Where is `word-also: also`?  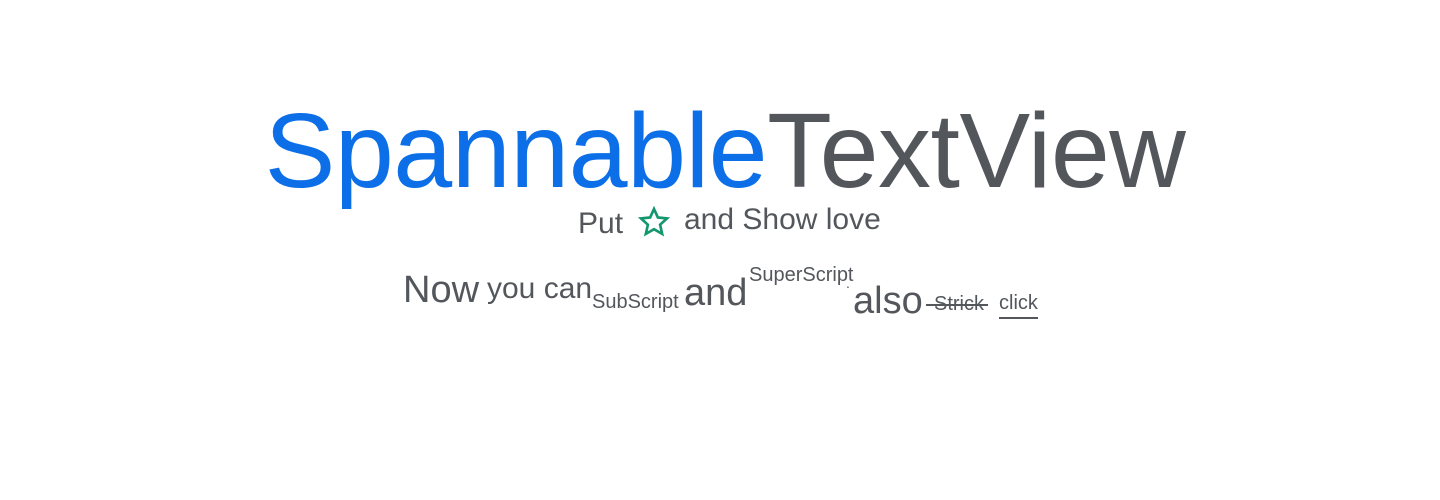 word-also: also is located at coordinates (888, 301).